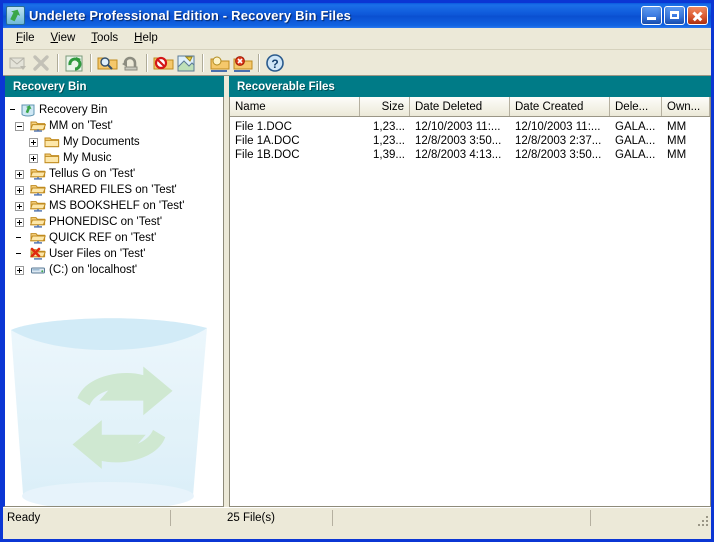 The image size is (714, 542). What do you see at coordinates (357, 39) in the screenshot?
I see `menu-bar: File View Tools Help` at bounding box center [357, 39].